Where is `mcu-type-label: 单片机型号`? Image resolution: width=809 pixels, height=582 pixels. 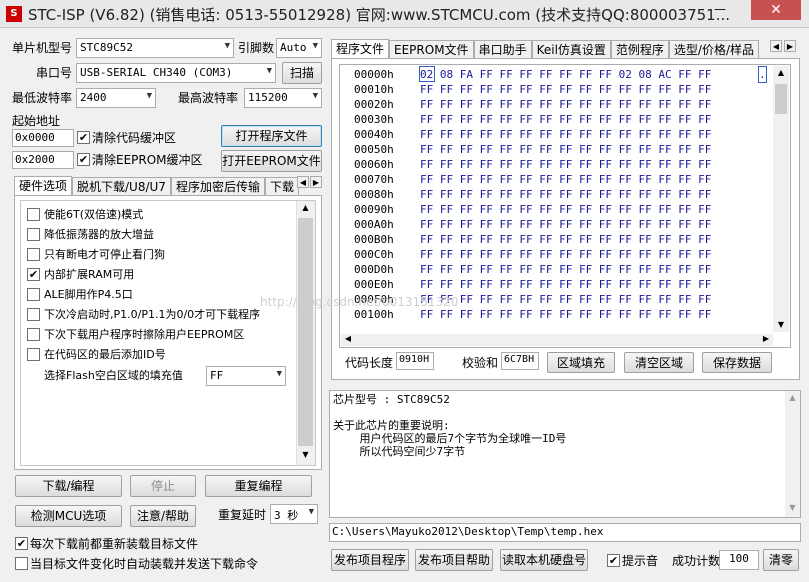
mcu-type-label: 单片机型号 is located at coordinates (42, 48).